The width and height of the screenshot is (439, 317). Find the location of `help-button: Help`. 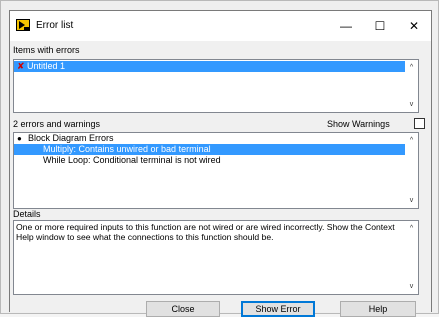

help-button: Help is located at coordinates (378, 309).